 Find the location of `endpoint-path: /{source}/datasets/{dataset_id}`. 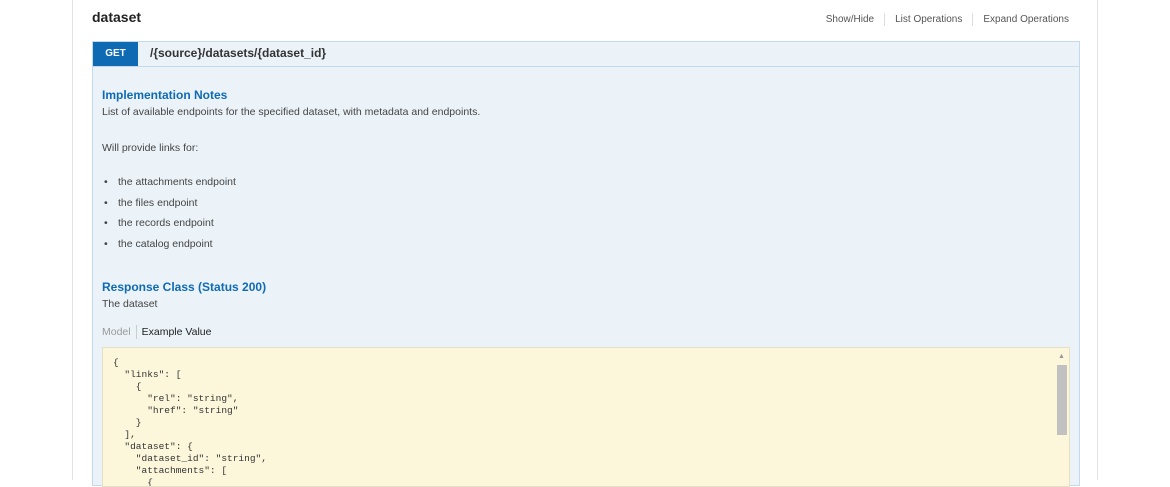

endpoint-path: /{source}/datasets/{dataset_id} is located at coordinates (238, 53).